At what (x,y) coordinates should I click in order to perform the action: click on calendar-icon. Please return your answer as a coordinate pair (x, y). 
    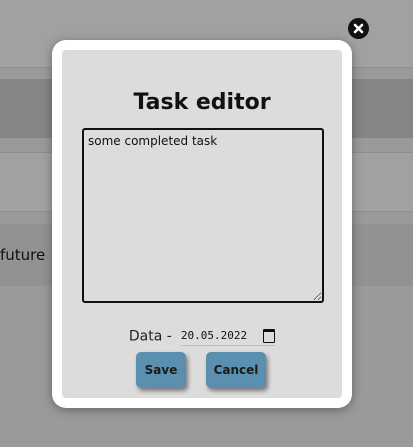
    Looking at the image, I should click on (269, 335).